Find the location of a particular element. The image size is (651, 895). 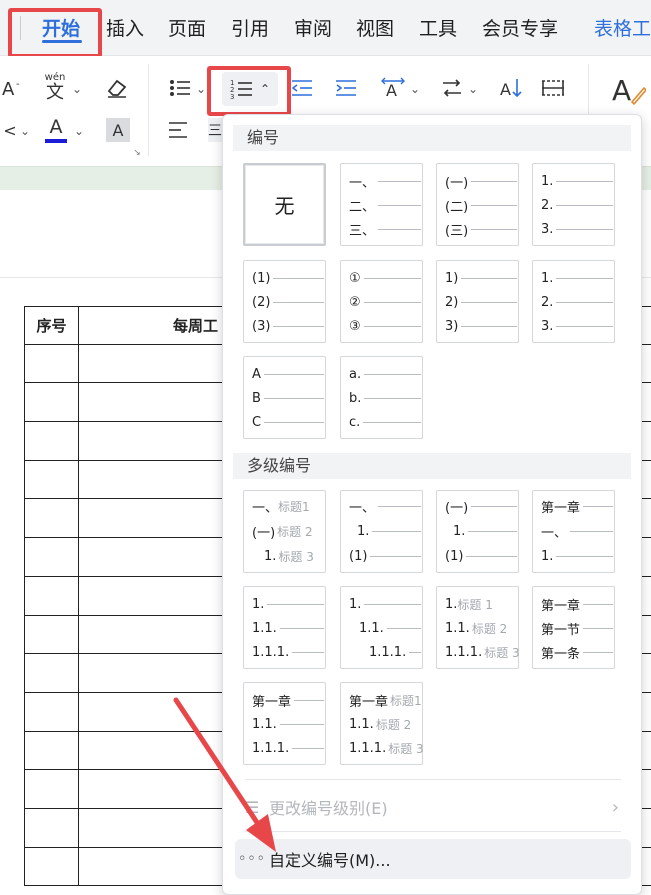

multilevel-option-chapter-section: 第一章 第一节 第一条 is located at coordinates (573, 627).